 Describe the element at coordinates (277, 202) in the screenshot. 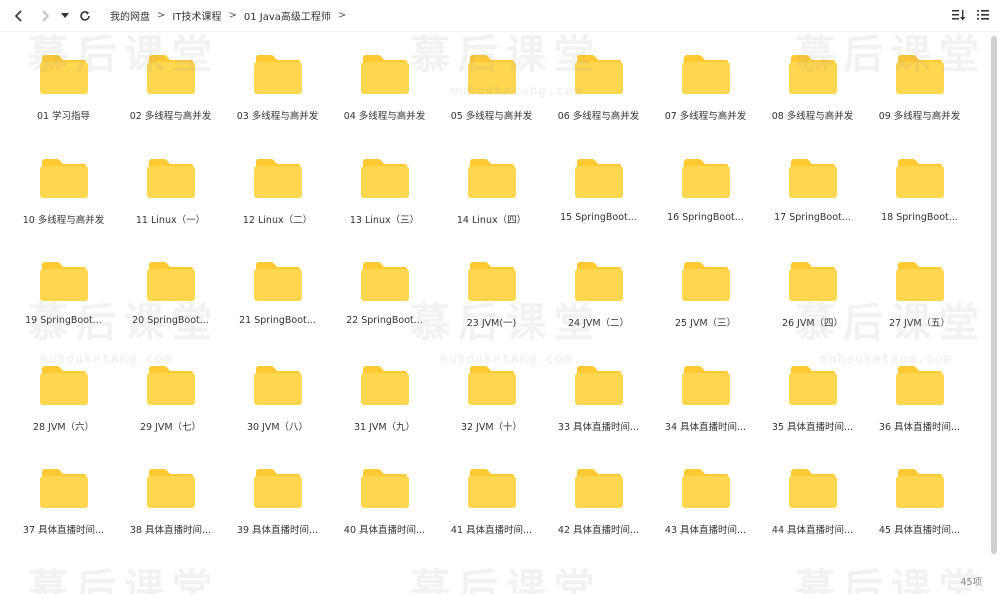

I see `folder-item: 12 Linux（二）` at that location.